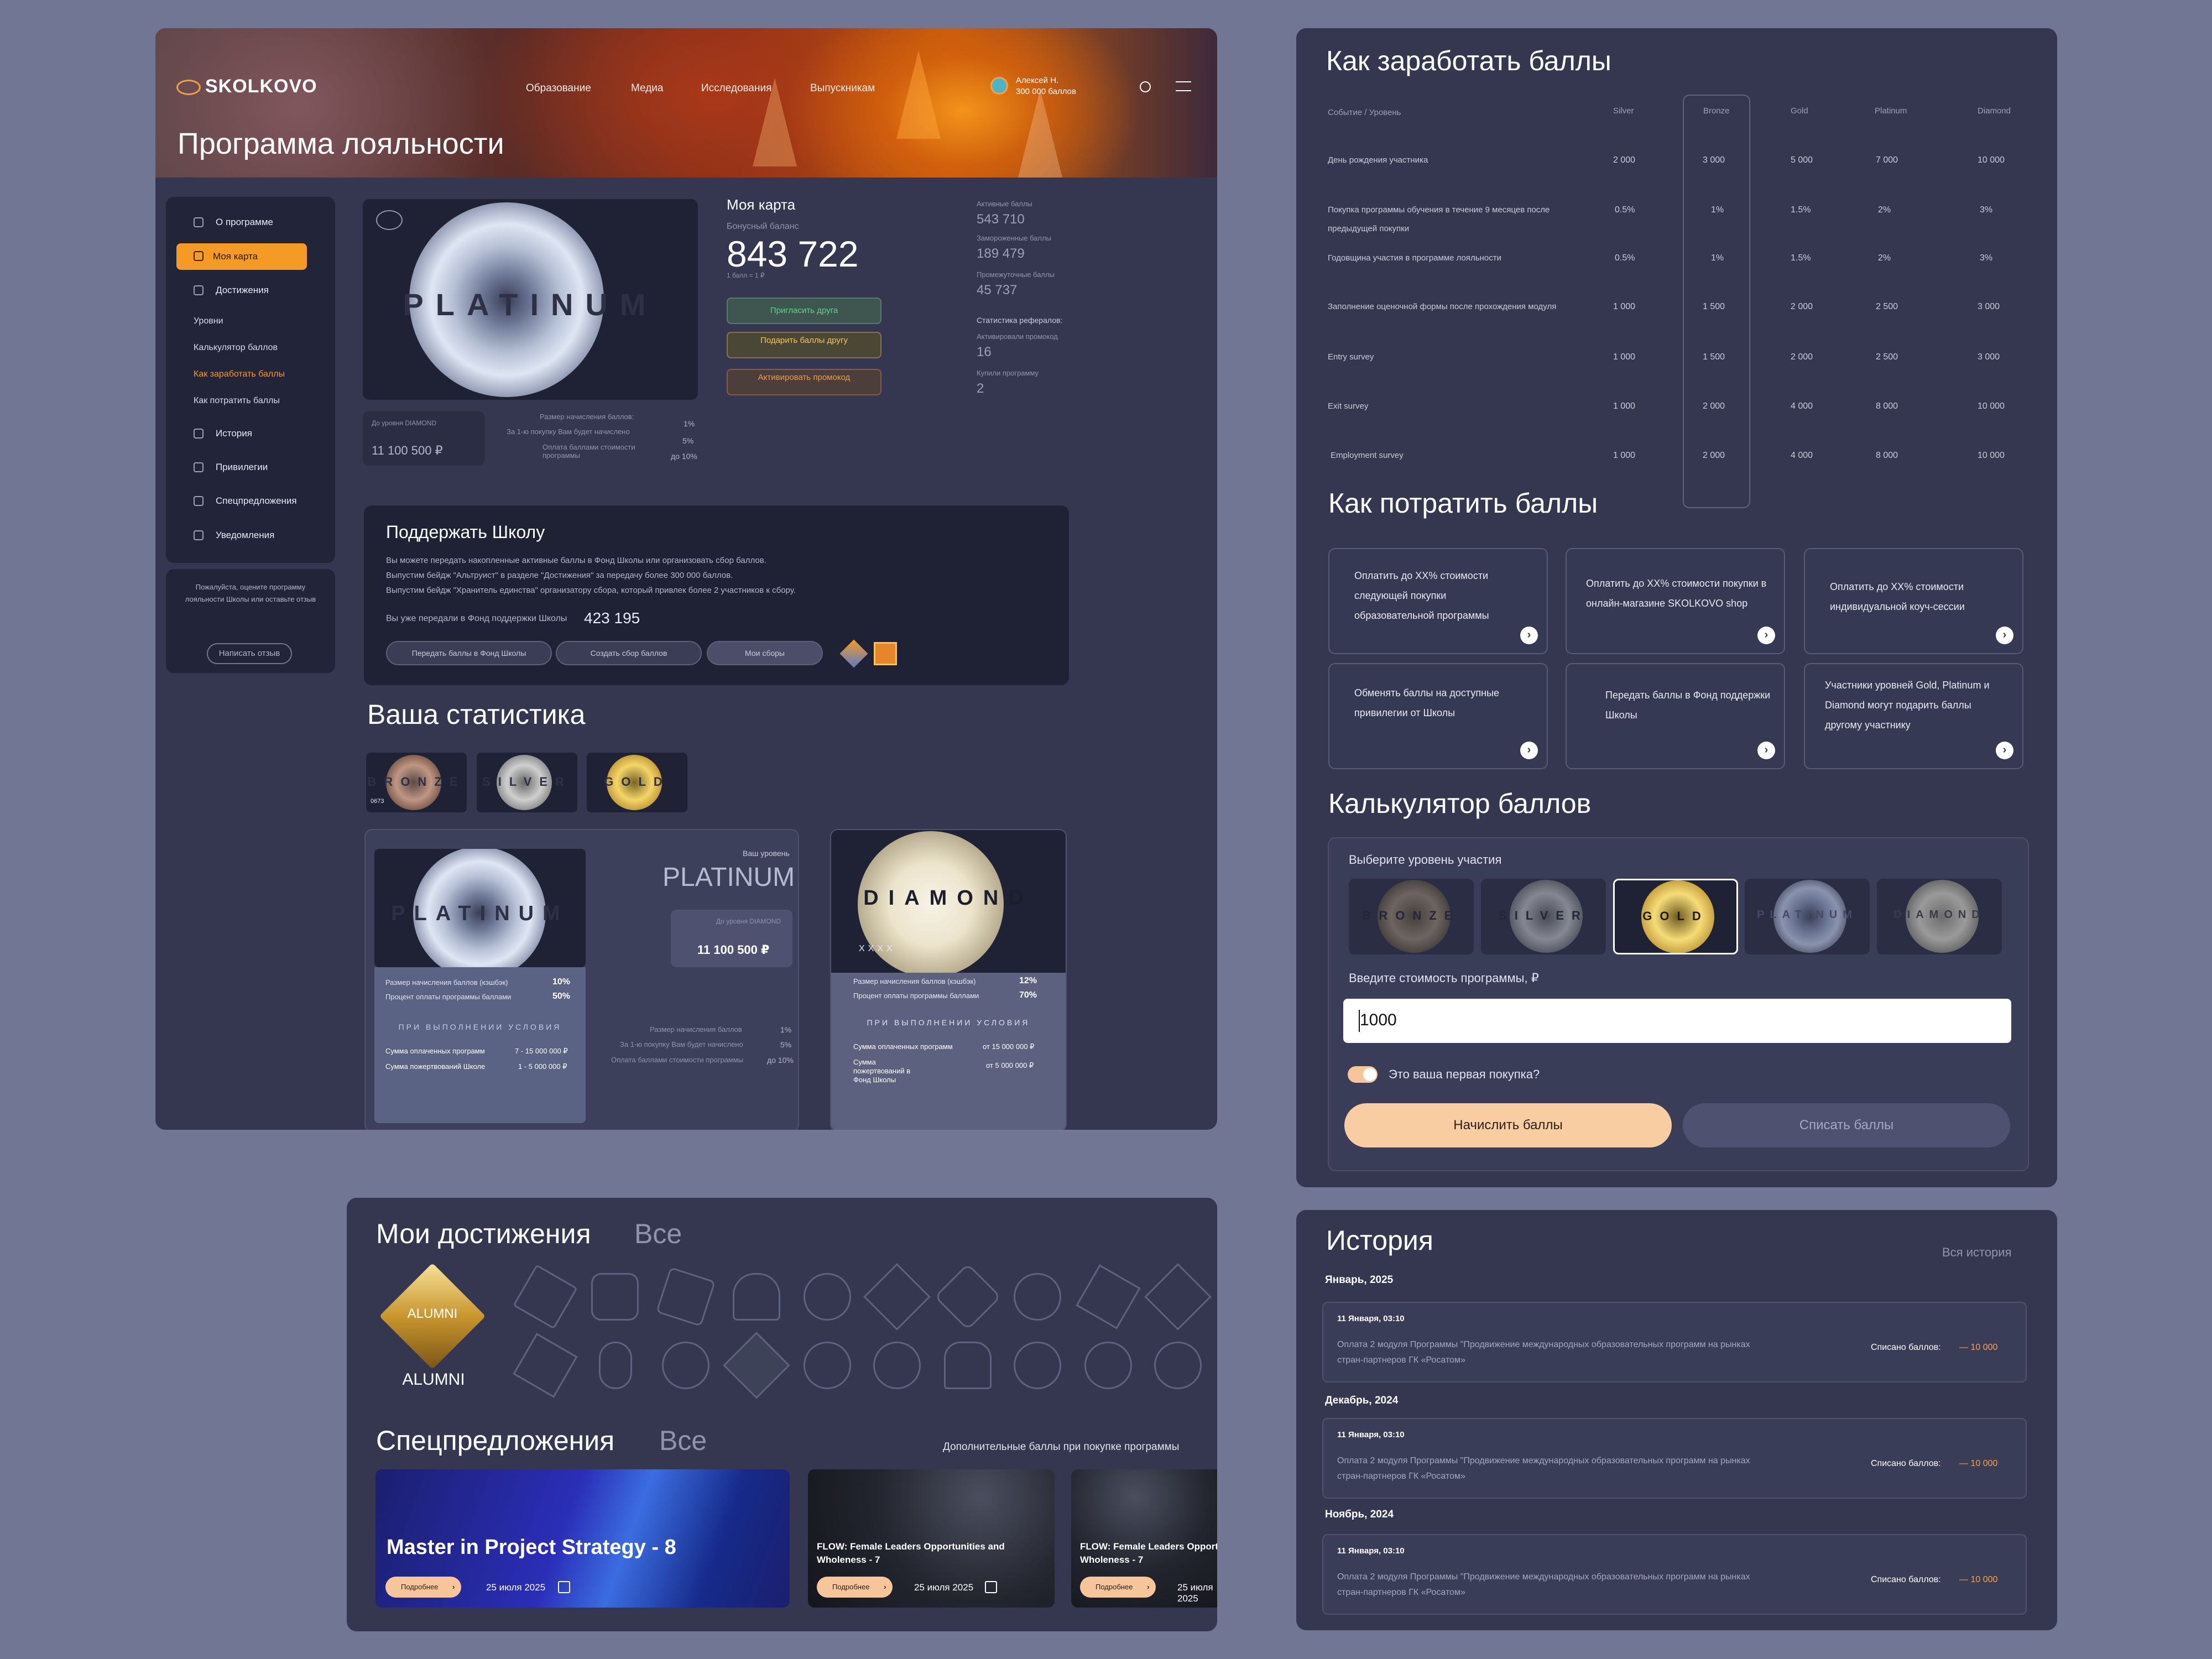 This screenshot has width=2212, height=1659. I want to click on spend-card-text: Передать баллы в Фонд поддержки Школы, so click(1688, 705).